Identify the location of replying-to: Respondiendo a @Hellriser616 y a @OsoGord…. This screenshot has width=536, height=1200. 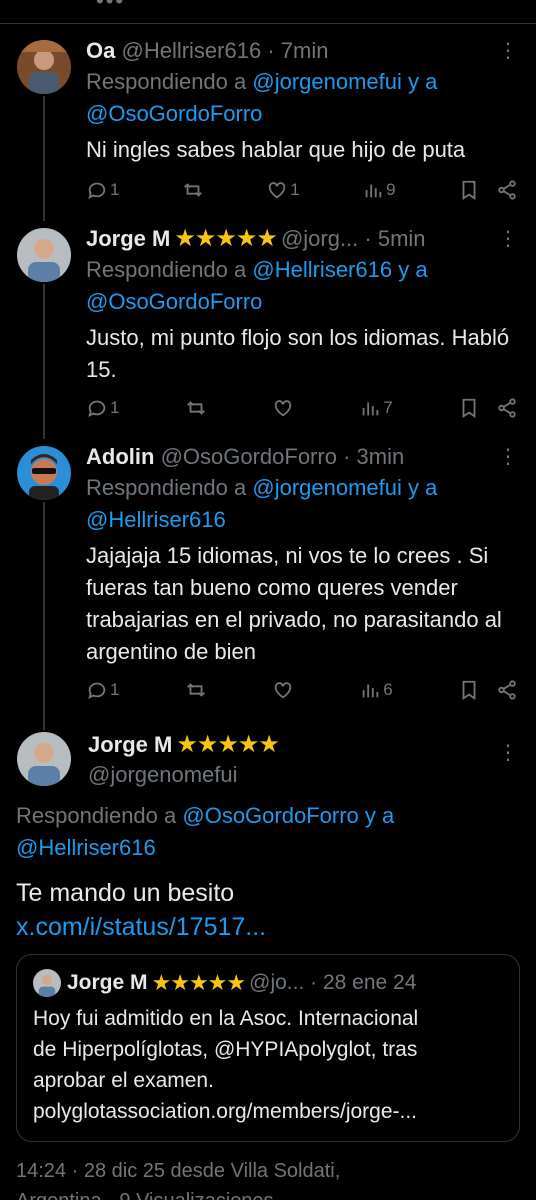
(302, 286).